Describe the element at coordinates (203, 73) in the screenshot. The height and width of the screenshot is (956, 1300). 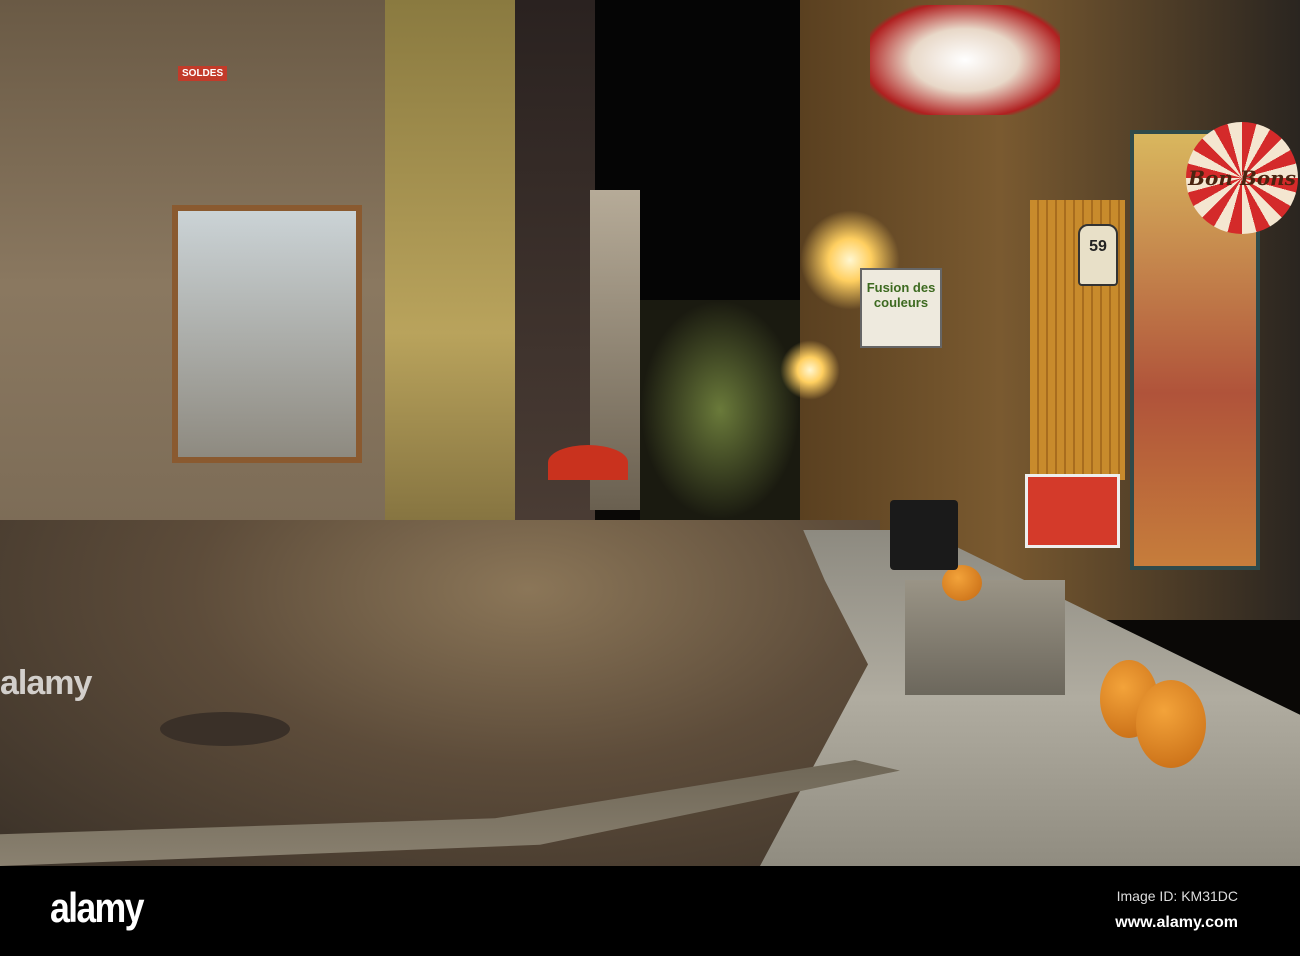
I see `soldes-sign: SOLDES` at that location.